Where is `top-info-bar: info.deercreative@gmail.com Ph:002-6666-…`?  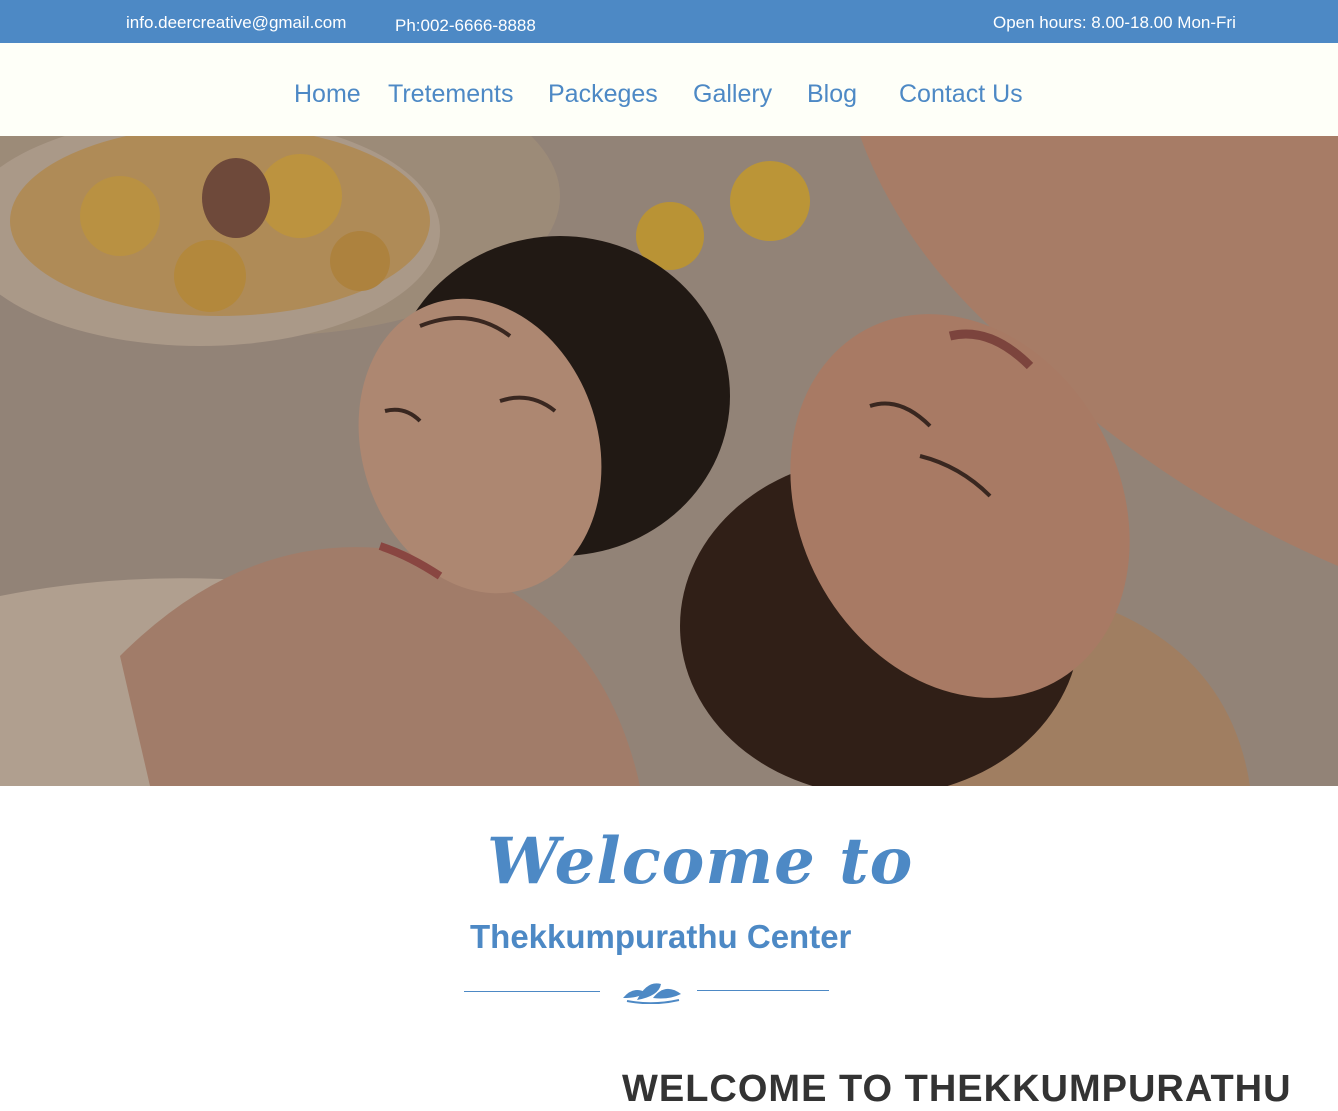 top-info-bar: info.deercreative@gmail.com Ph:002-6666-… is located at coordinates (669, 21).